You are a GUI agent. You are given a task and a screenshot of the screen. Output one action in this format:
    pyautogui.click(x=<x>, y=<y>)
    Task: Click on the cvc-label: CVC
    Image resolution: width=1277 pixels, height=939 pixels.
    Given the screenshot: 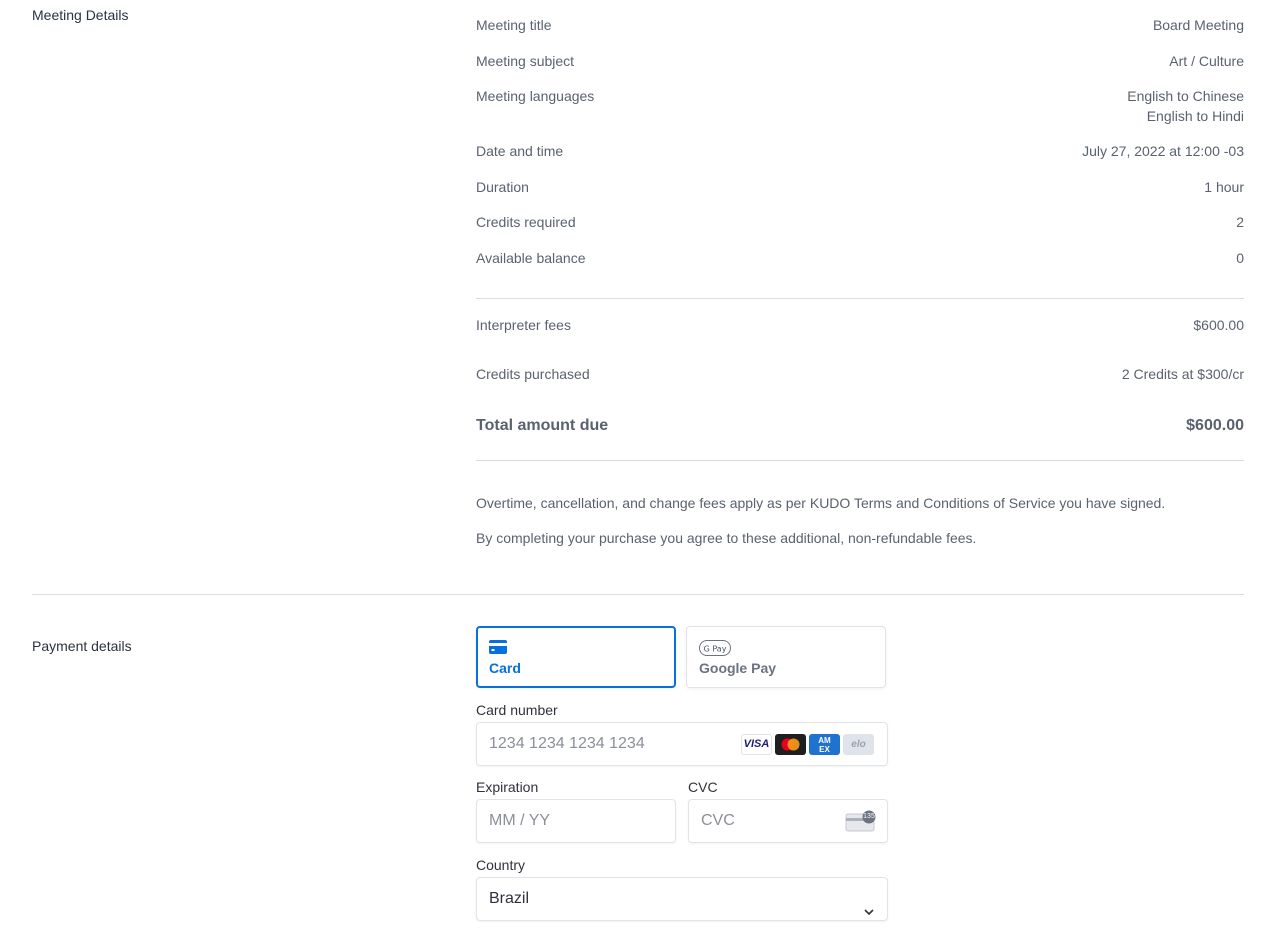 What is the action you would take?
    pyautogui.click(x=703, y=787)
    